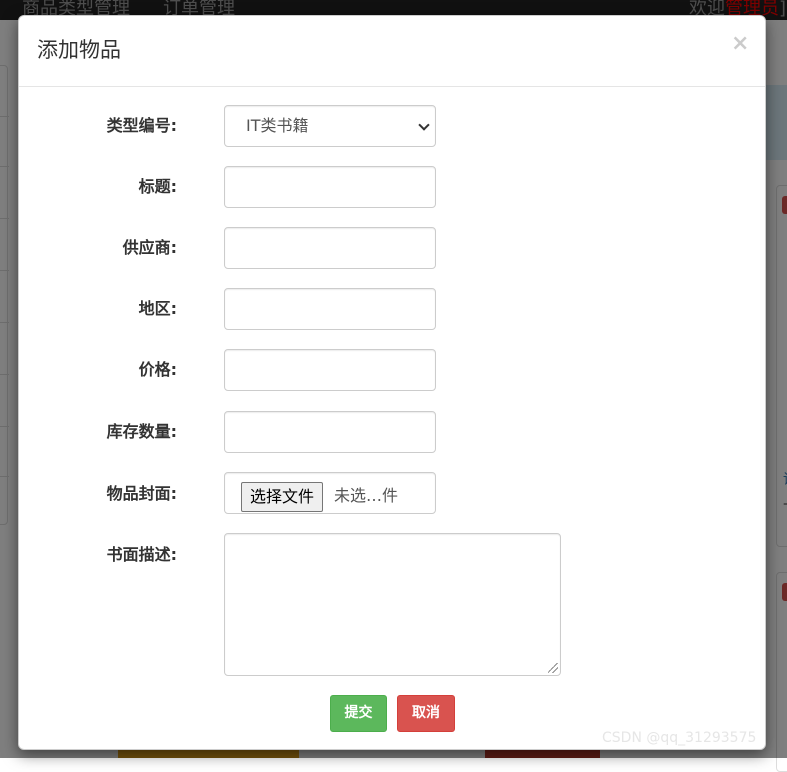  I want to click on chevron-down-icon, so click(424, 125).